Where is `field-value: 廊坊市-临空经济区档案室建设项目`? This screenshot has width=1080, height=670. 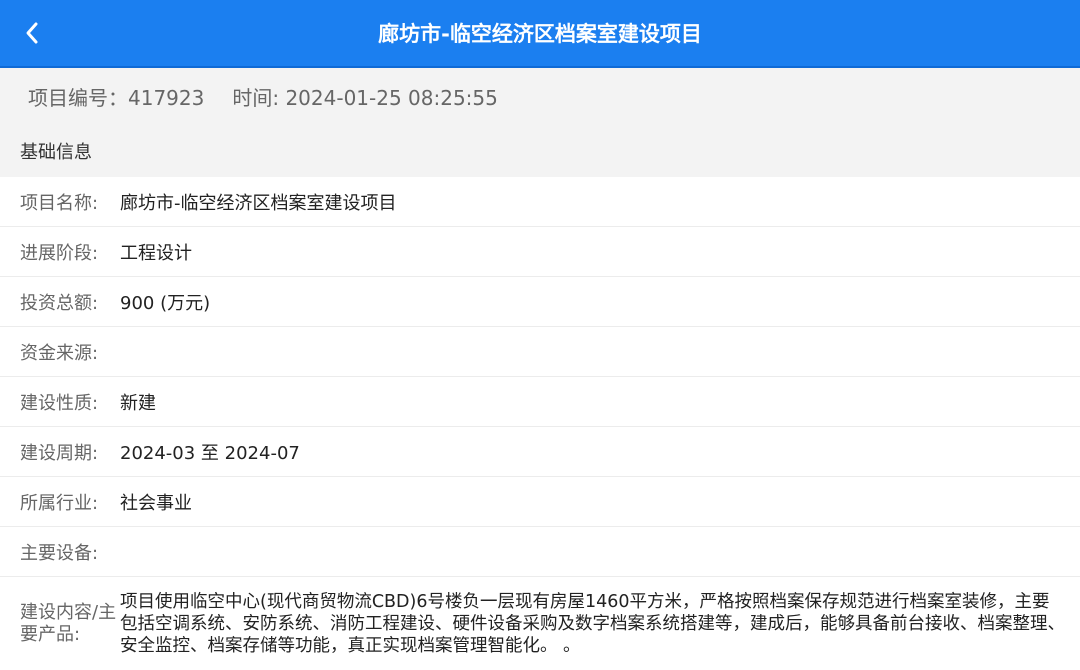 field-value: 廊坊市-临空经济区档案室建设项目 is located at coordinates (258, 203).